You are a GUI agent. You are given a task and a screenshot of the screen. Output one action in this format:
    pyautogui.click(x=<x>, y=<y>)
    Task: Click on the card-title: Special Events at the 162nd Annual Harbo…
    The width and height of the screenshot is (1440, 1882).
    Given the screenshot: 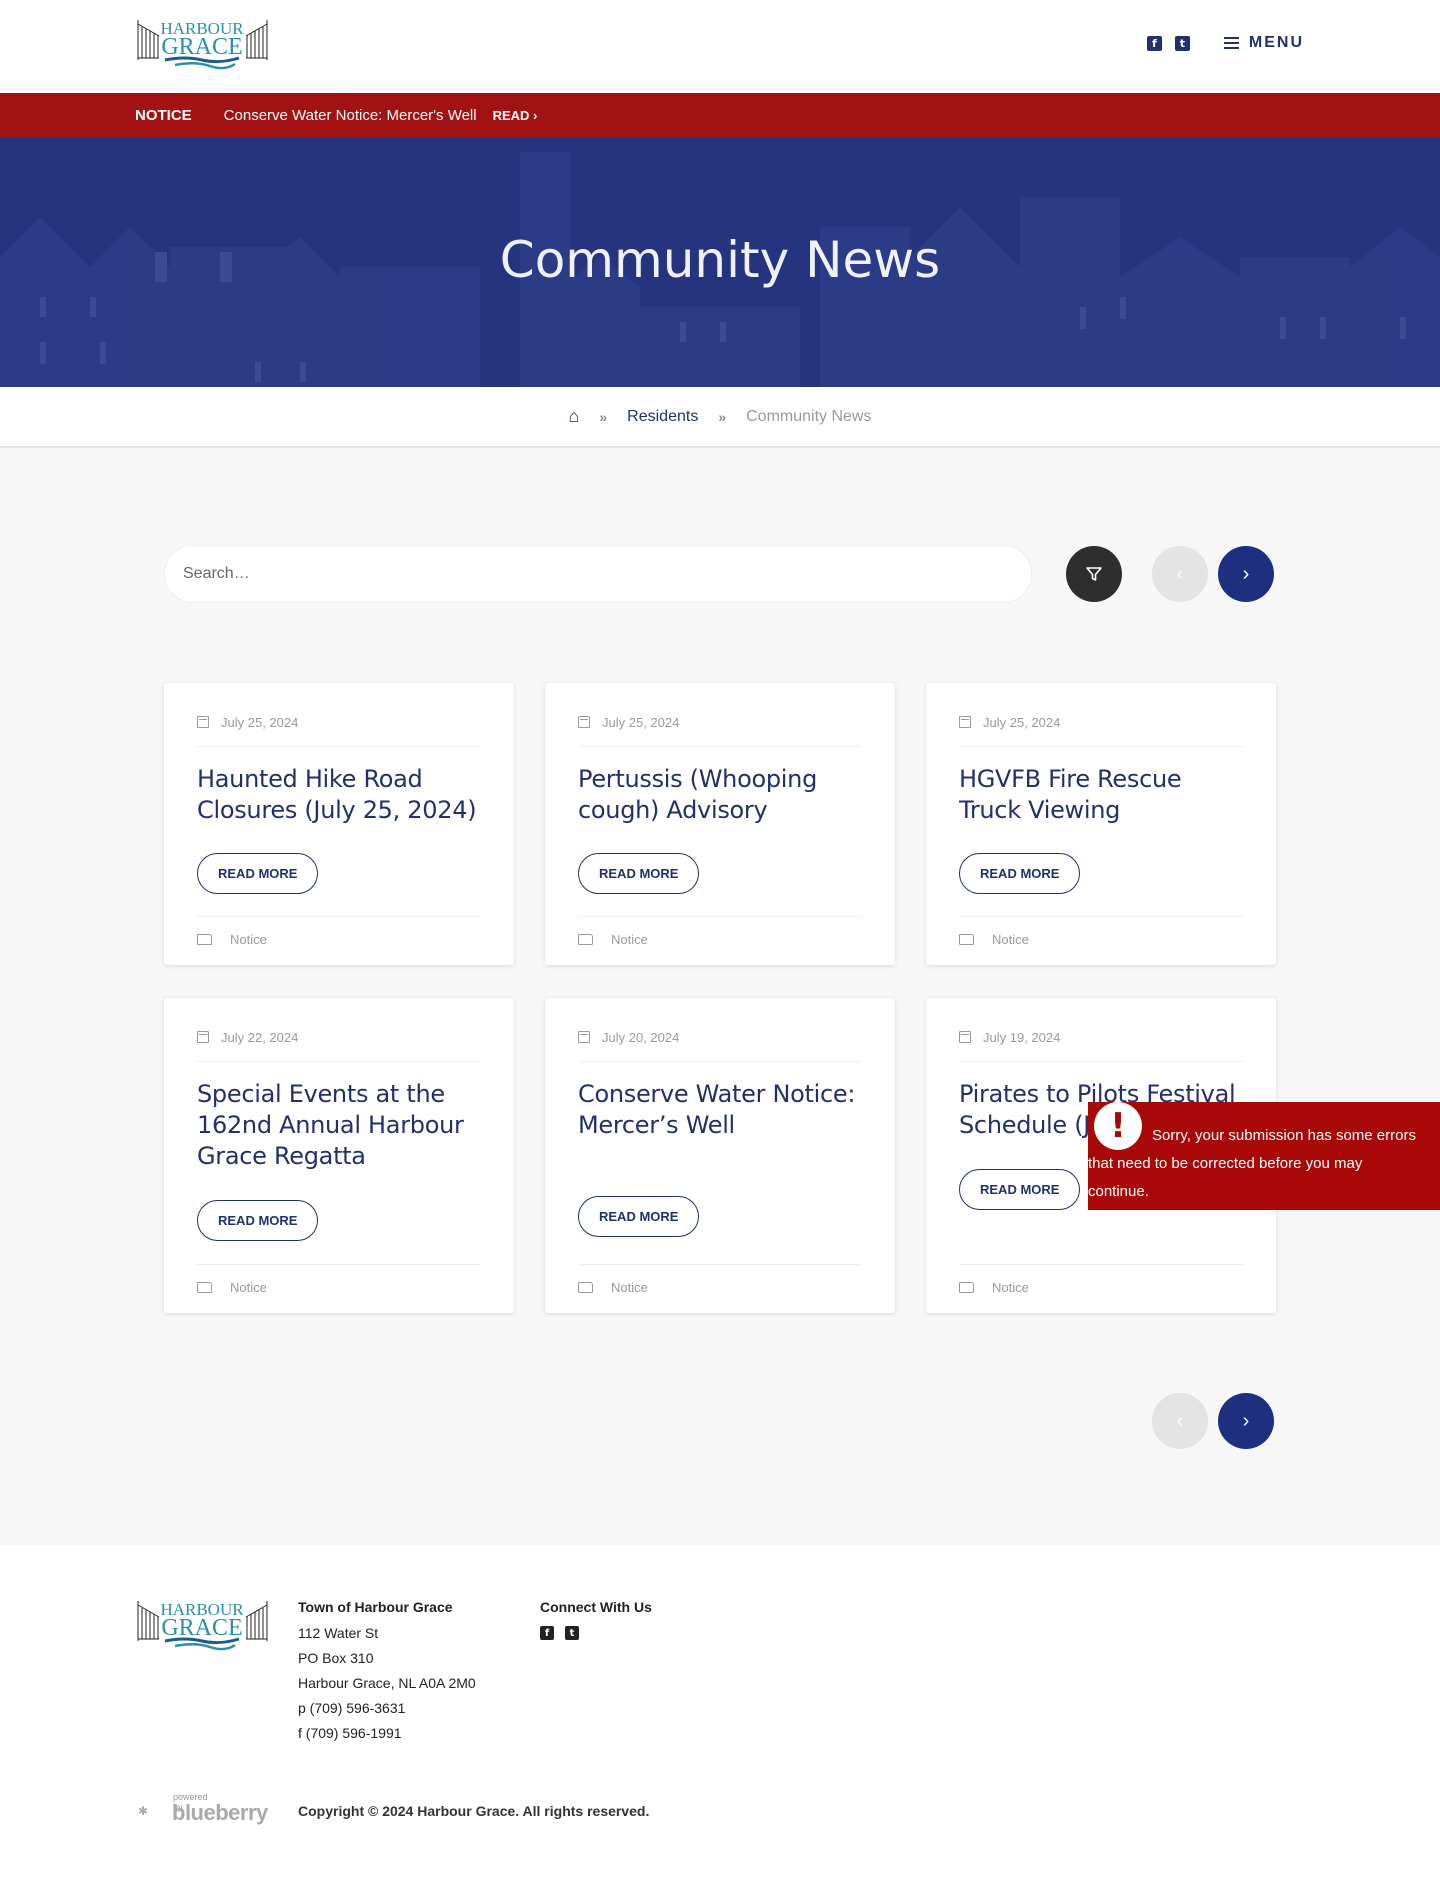 What is the action you would take?
    pyautogui.click(x=339, y=1125)
    